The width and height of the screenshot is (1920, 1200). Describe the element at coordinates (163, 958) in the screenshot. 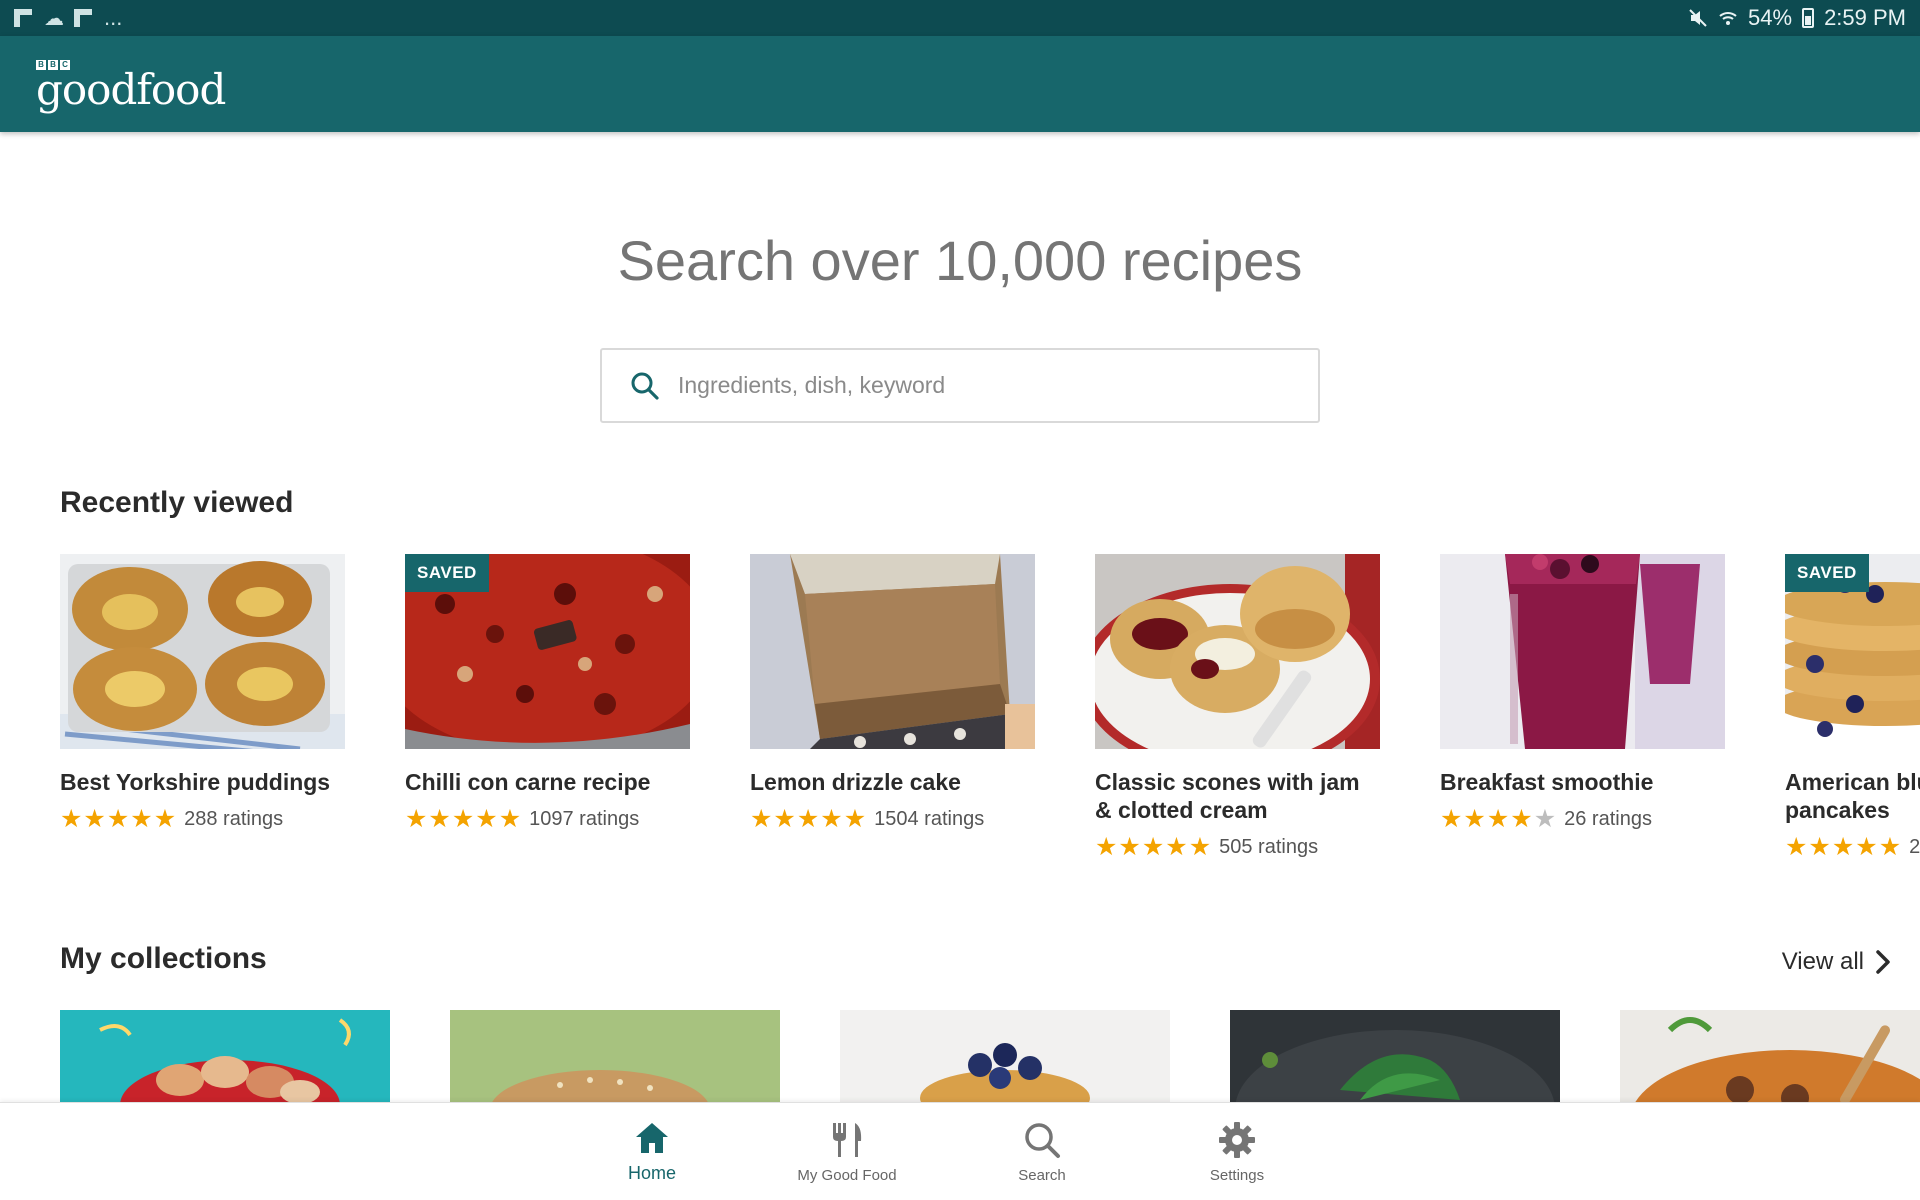

I see `my-collections-heading: My collections` at that location.